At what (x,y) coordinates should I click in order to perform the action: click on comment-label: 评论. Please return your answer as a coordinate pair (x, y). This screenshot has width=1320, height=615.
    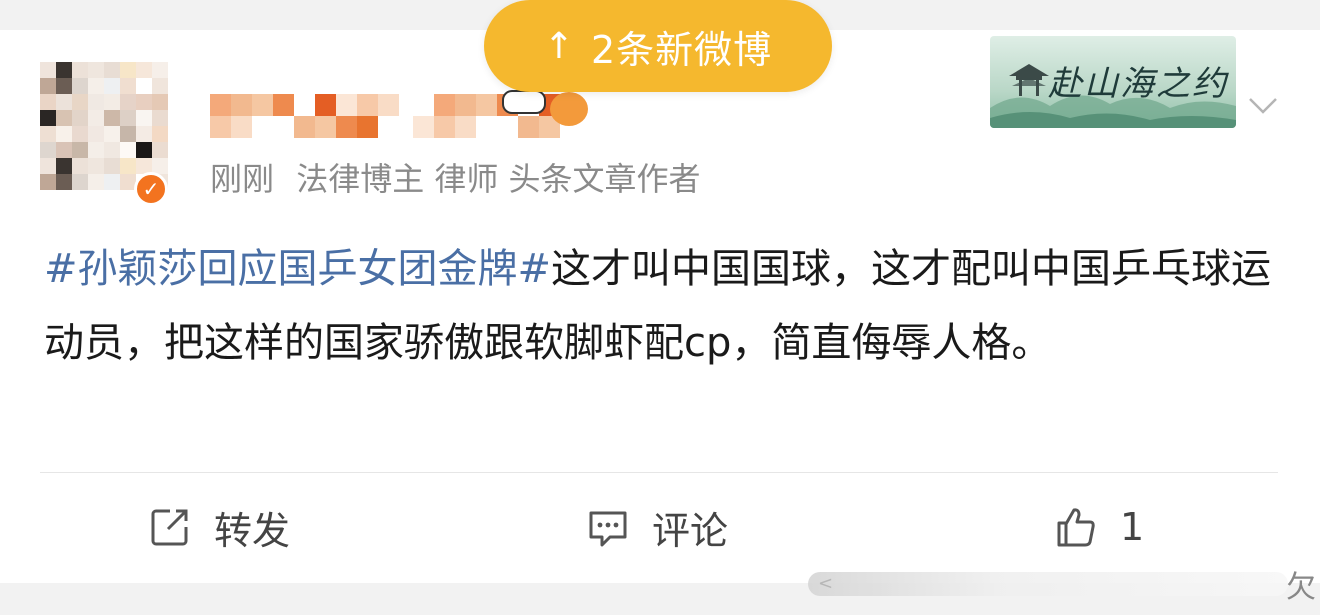
    Looking at the image, I should click on (690, 530).